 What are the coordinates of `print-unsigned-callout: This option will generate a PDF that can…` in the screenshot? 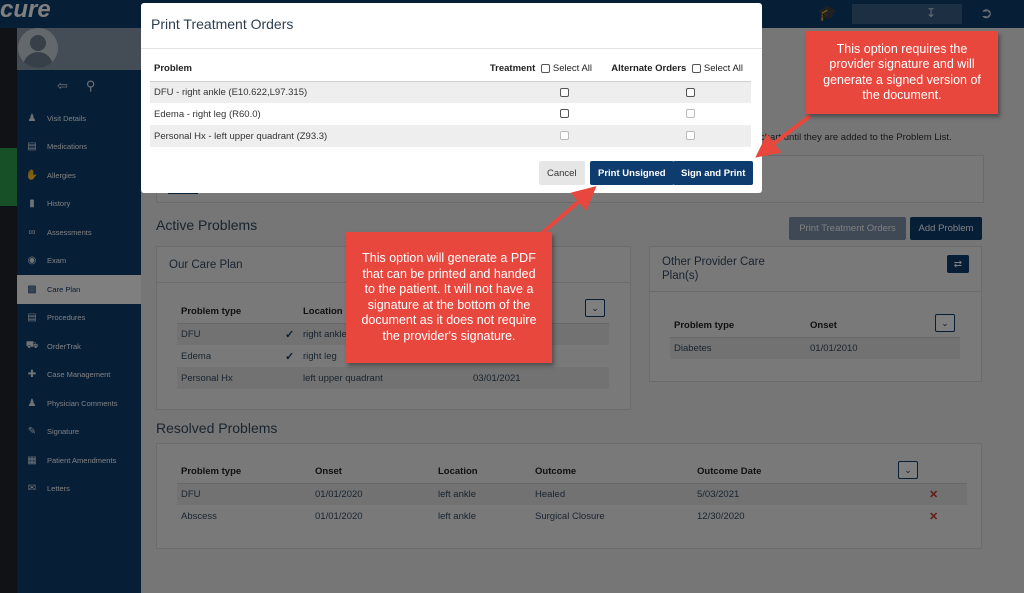 It's located at (449, 297).